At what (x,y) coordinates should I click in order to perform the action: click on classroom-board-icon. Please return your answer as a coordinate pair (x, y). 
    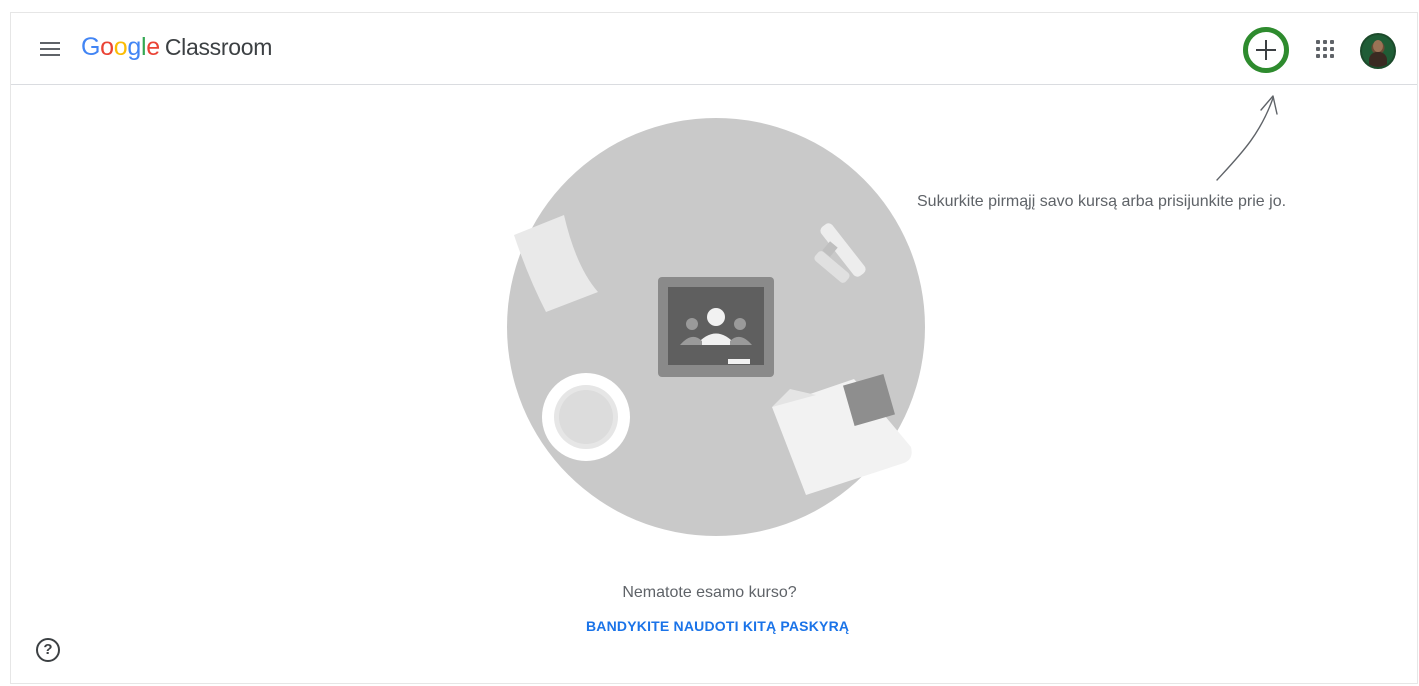
    Looking at the image, I should click on (716, 327).